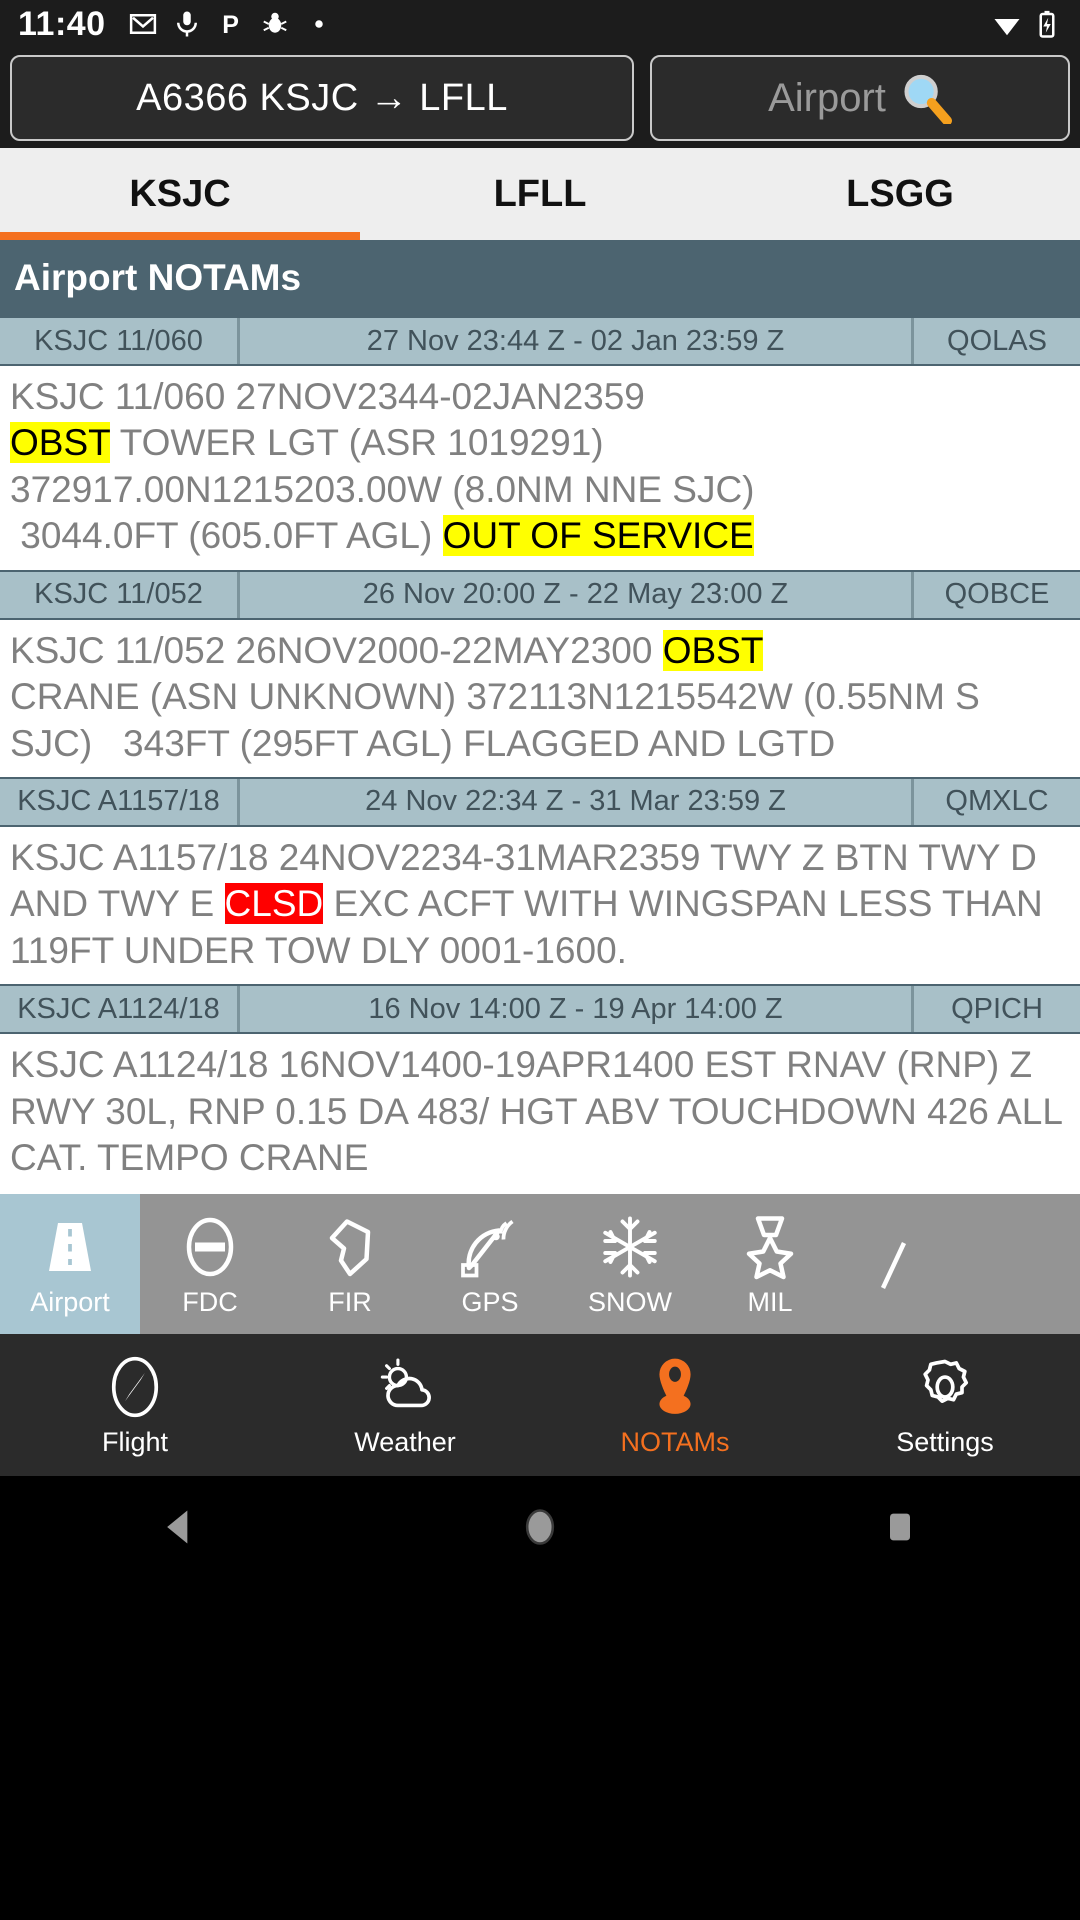  I want to click on microphone-icon, so click(186, 24).